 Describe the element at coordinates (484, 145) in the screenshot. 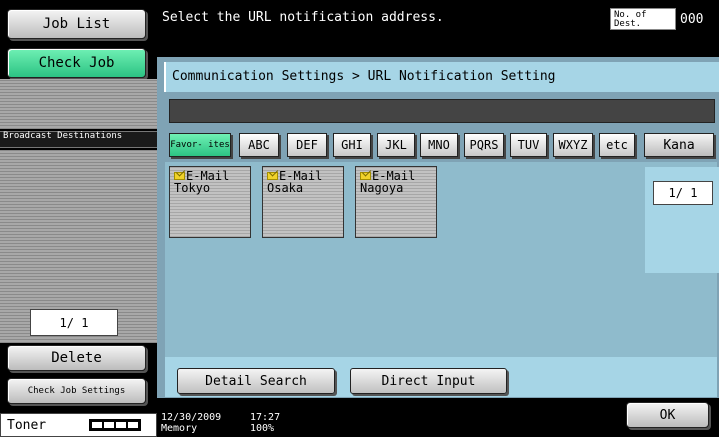

I see `tab-pqrs: PQRS` at that location.